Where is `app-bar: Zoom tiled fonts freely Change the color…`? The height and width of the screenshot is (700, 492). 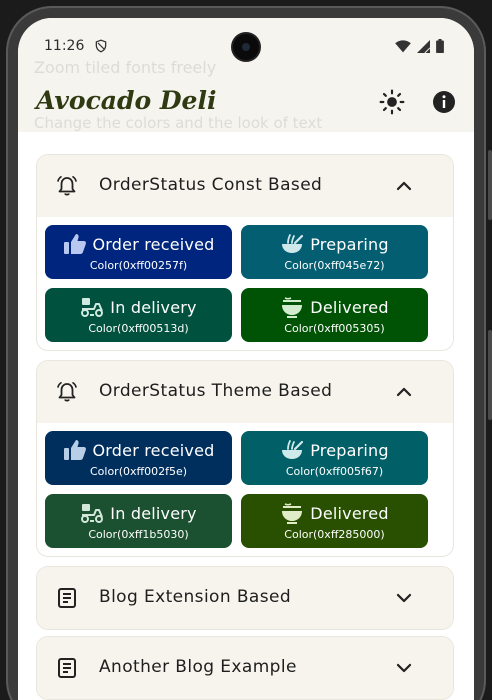
app-bar: Zoom tiled fonts freely Change the color… is located at coordinates (246, 95).